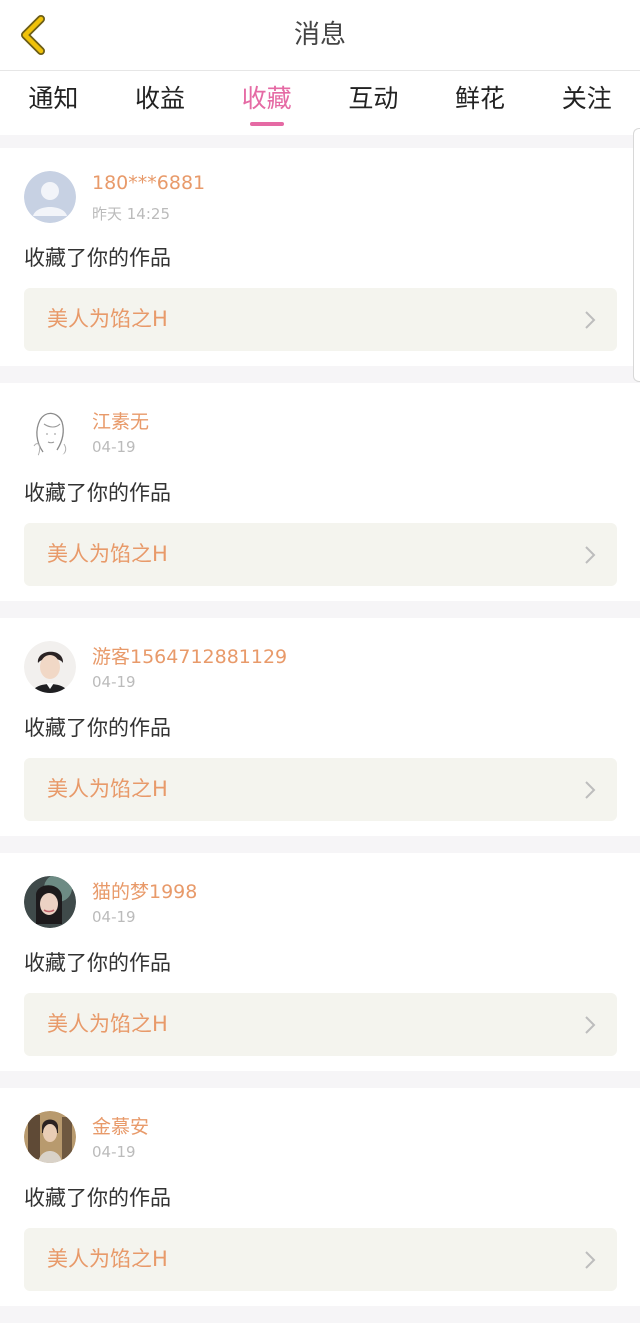 This screenshot has height=1323, width=640. I want to click on sketch-avatar-icon, so click(50, 432).